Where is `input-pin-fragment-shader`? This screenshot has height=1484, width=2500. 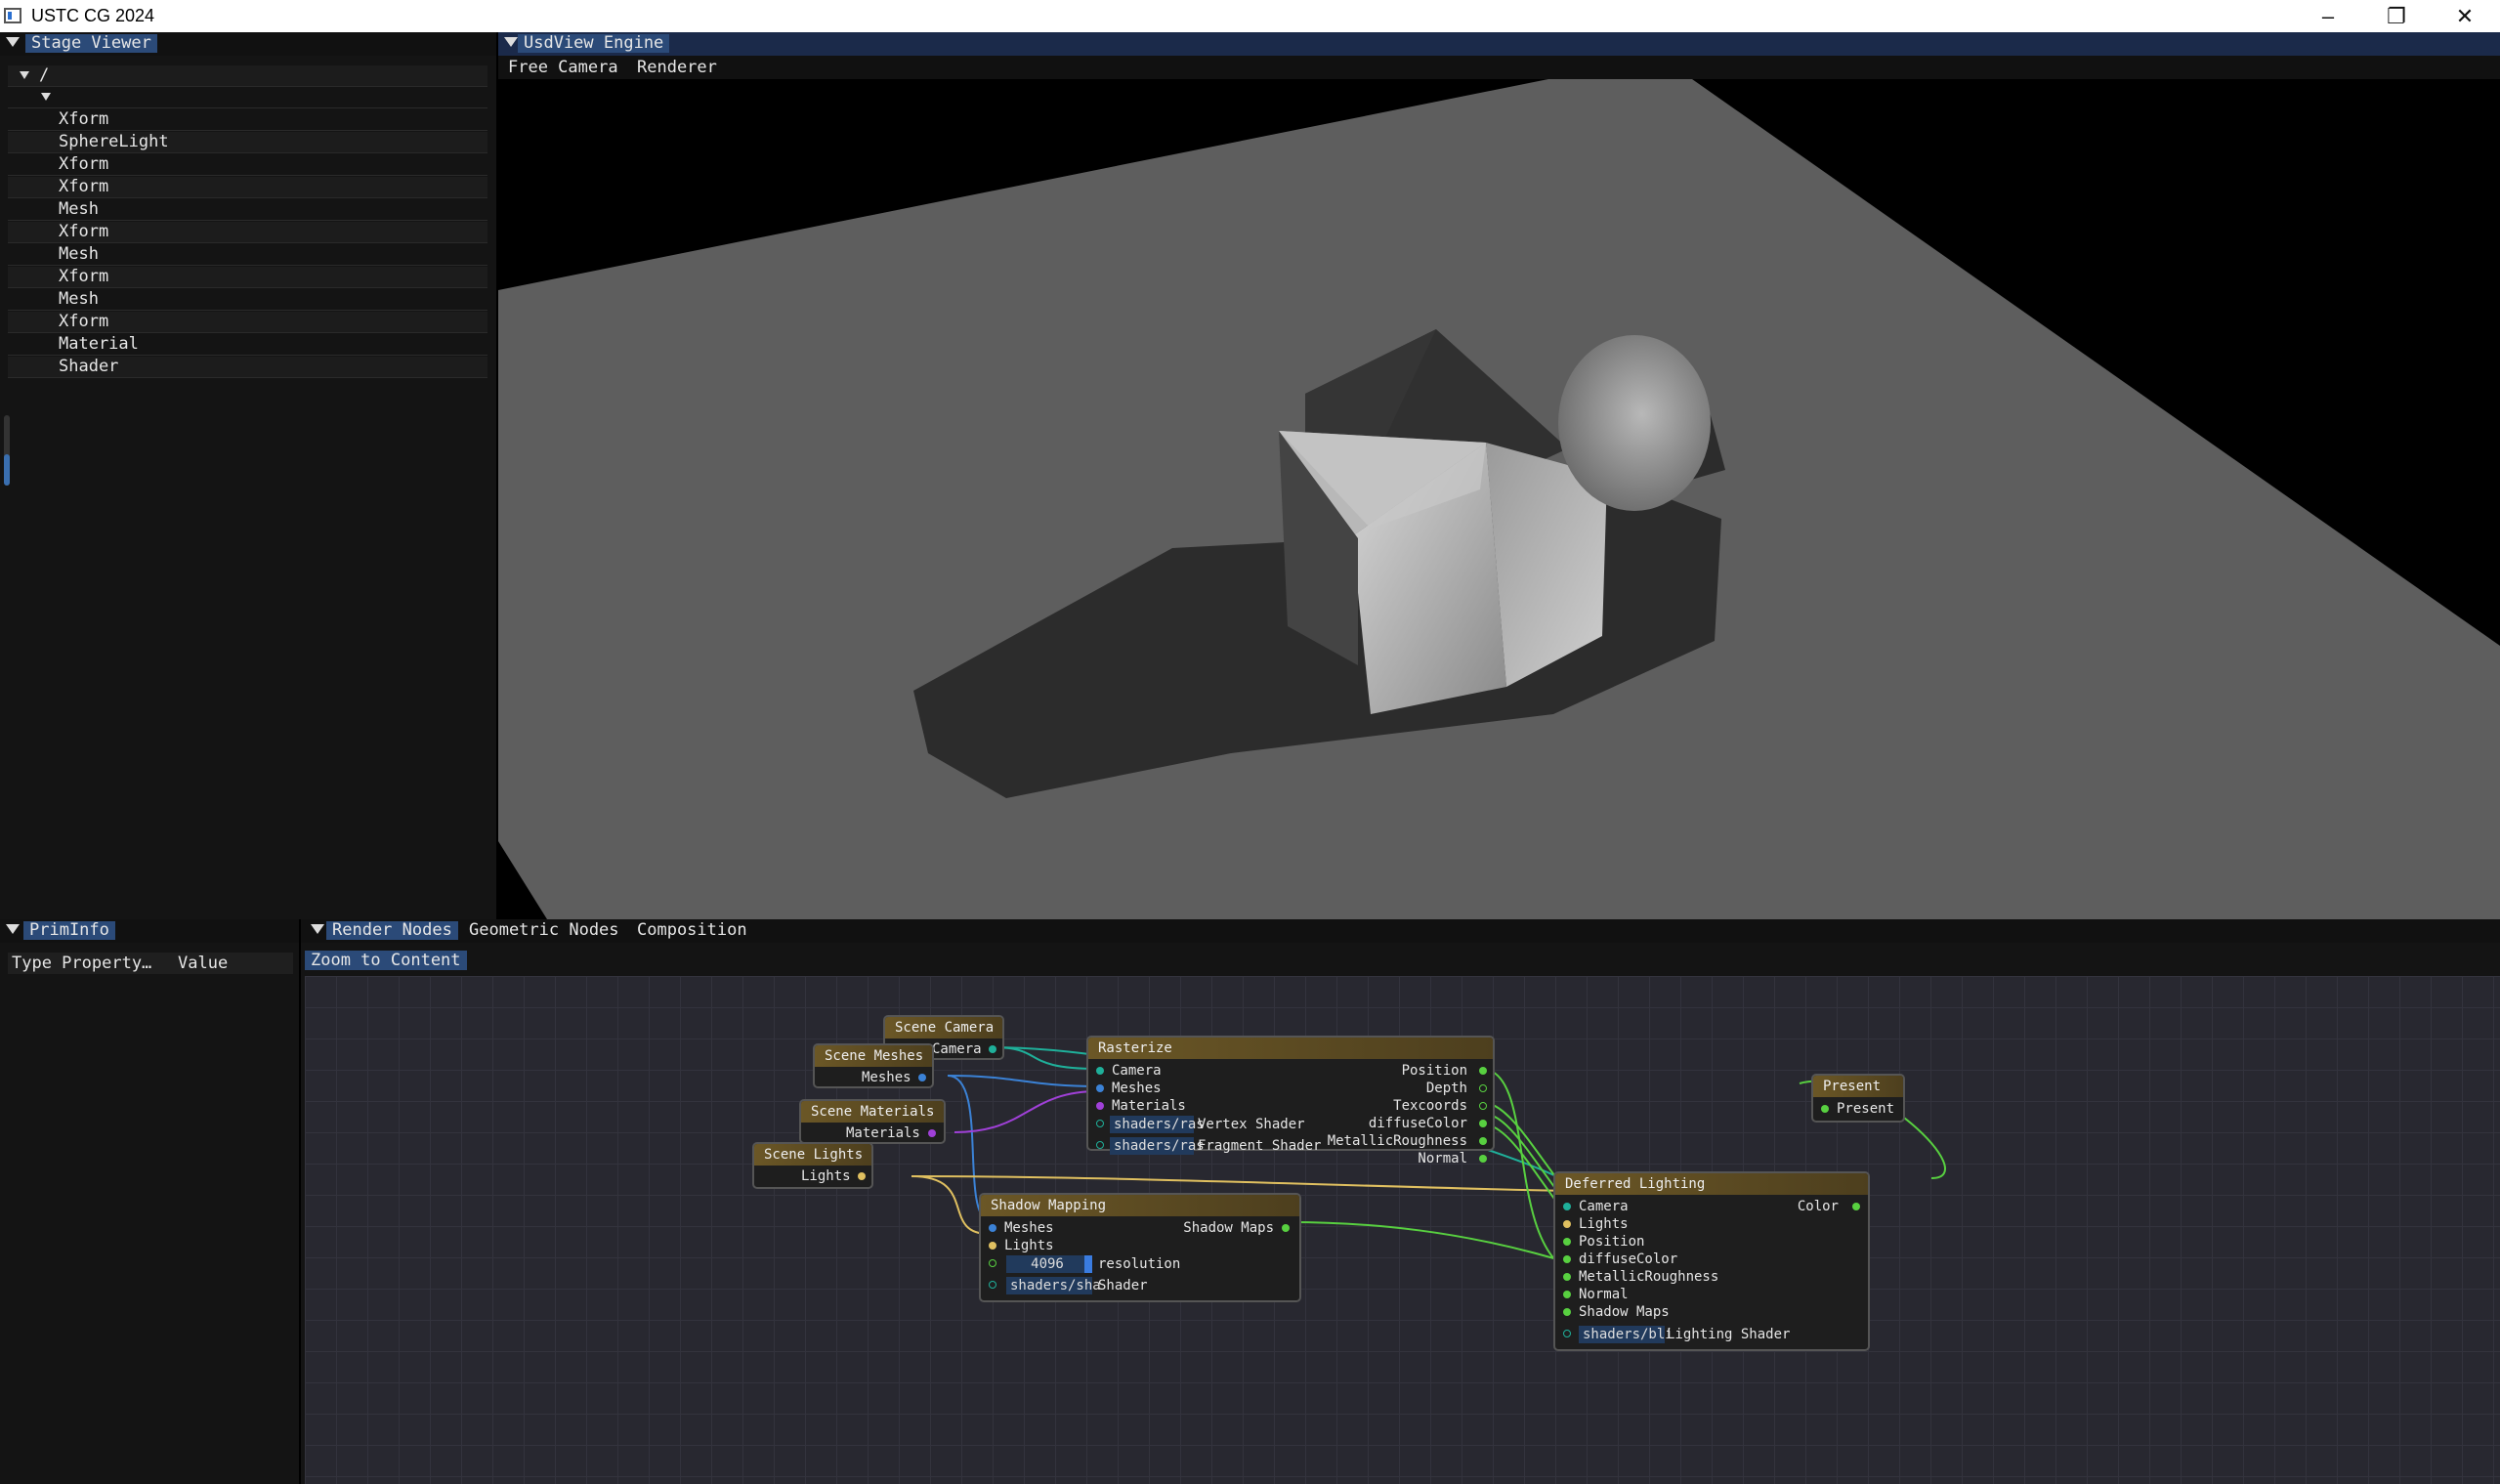 input-pin-fragment-shader is located at coordinates (1100, 1145).